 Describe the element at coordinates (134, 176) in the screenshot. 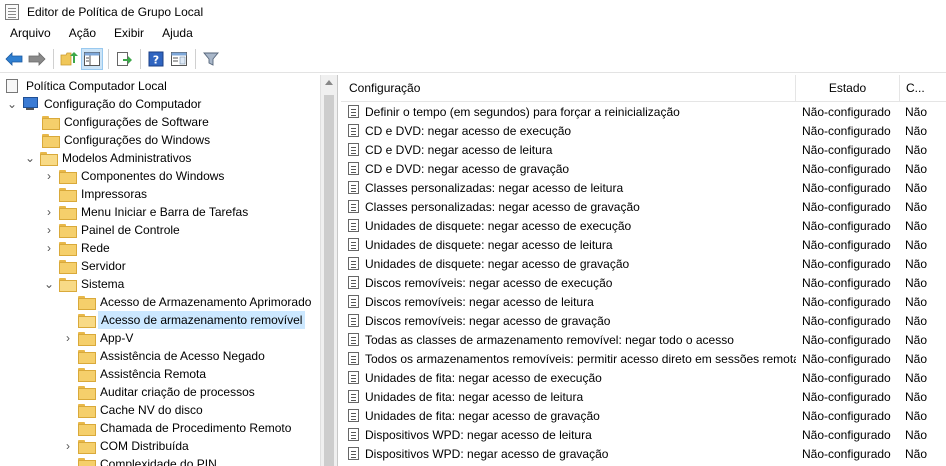

I see `tree-item-windows-components: › Componentes do Windows` at that location.